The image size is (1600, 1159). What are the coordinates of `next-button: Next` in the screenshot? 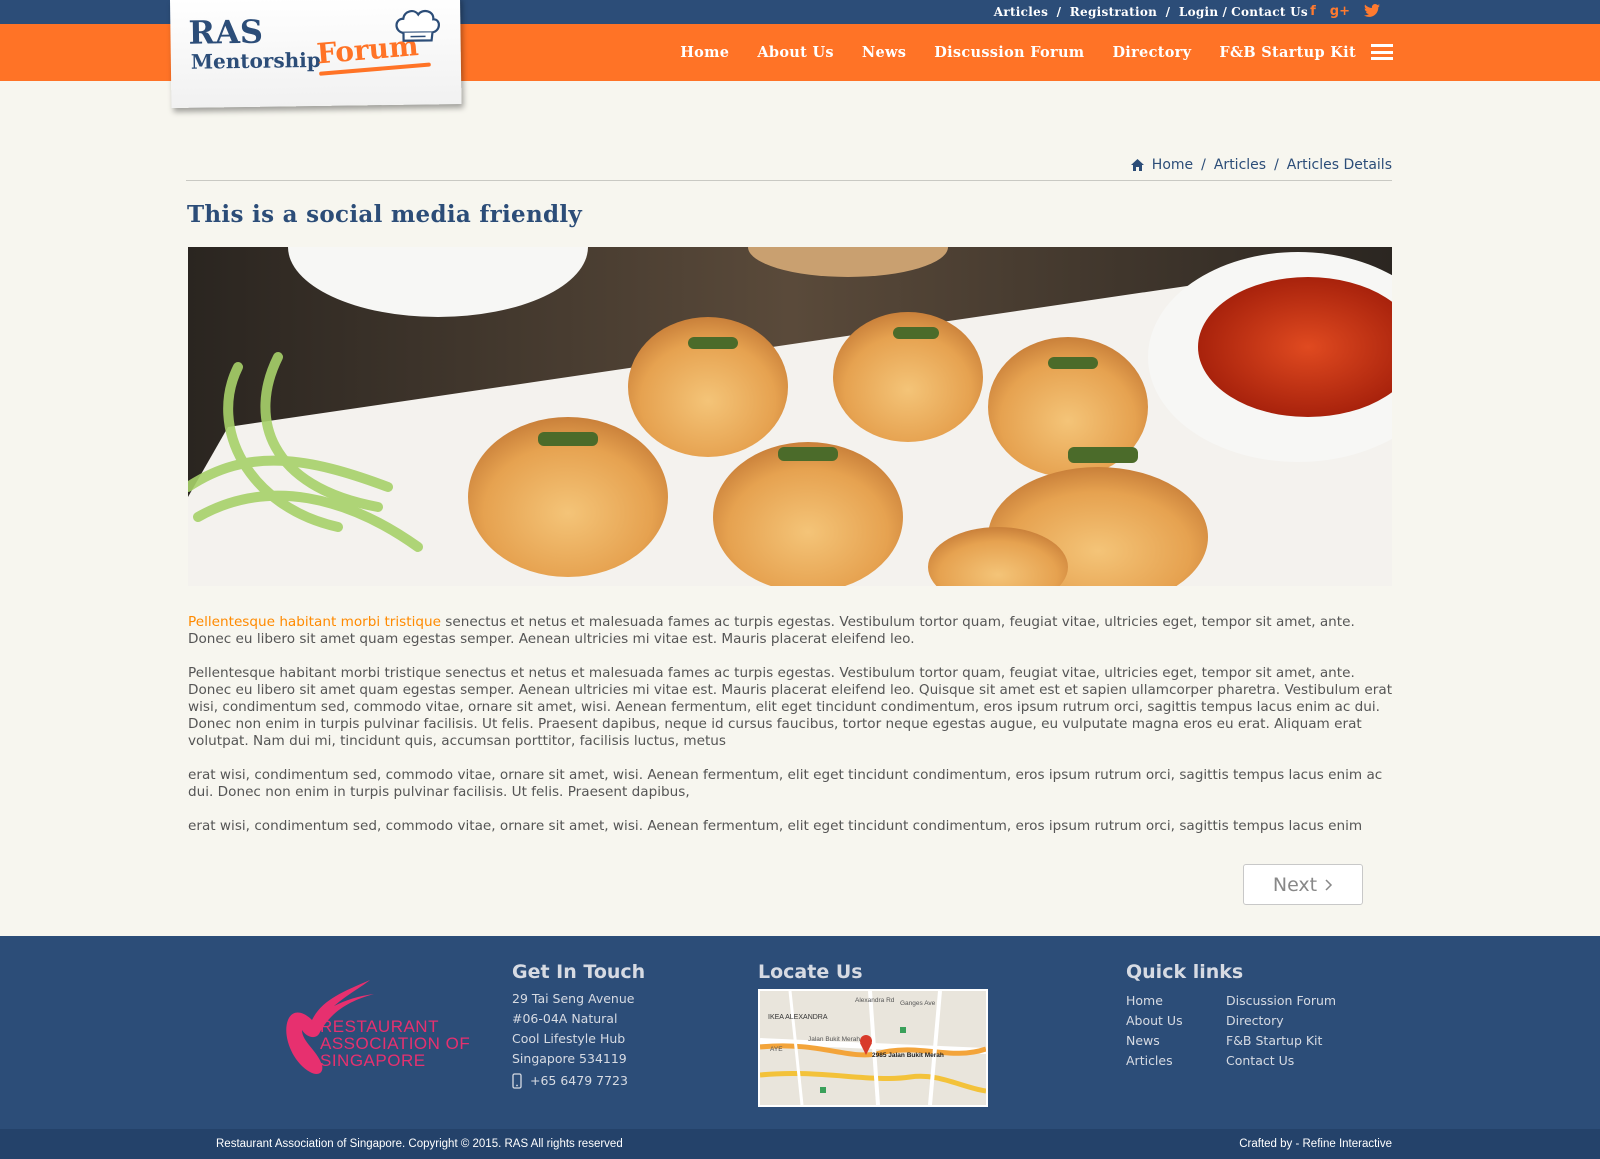 It's located at (1303, 884).